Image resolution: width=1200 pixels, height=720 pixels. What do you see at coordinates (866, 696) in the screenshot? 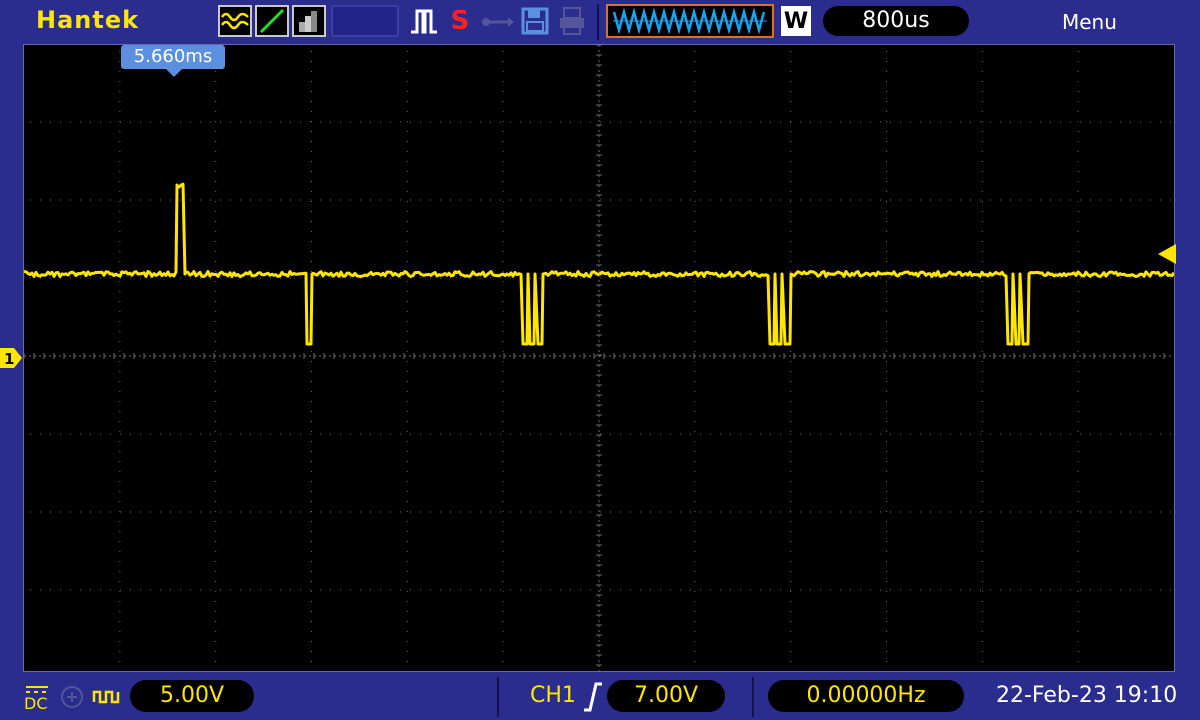
I see `frequency-readout: 0.00000Hz` at bounding box center [866, 696].